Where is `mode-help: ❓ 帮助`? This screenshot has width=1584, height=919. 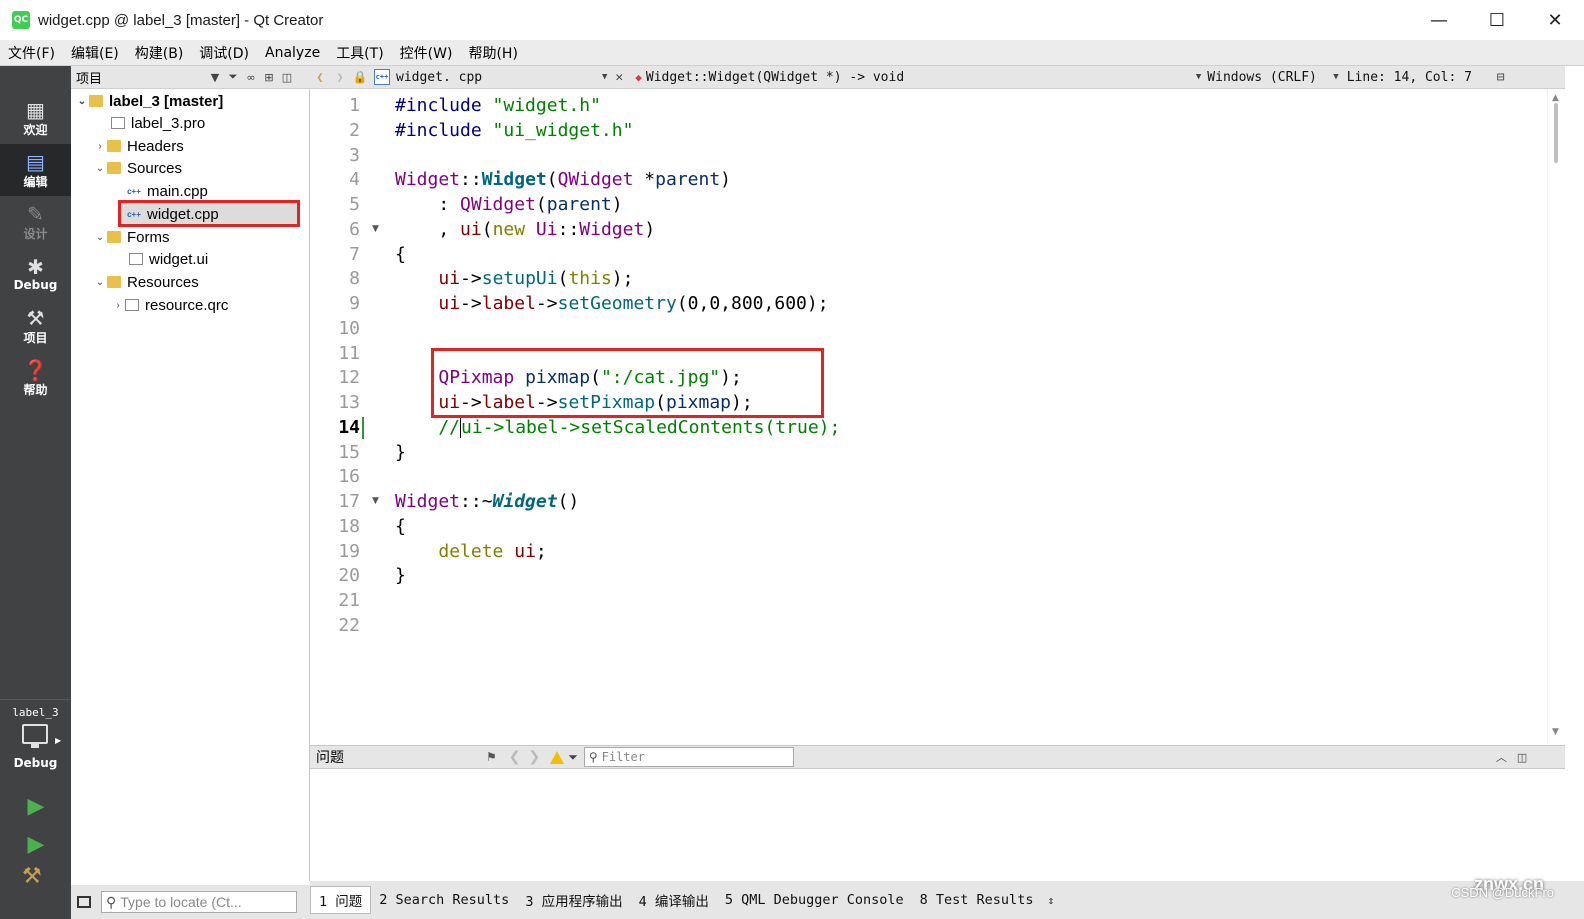 mode-help: ❓ 帮助 is located at coordinates (35, 378).